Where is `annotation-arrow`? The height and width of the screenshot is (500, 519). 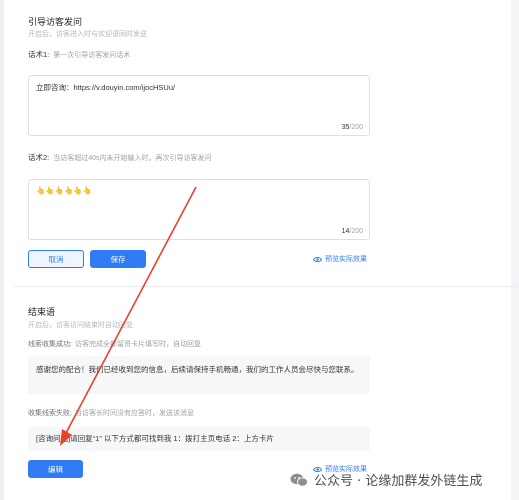
annotation-arrow is located at coordinates (128, 316).